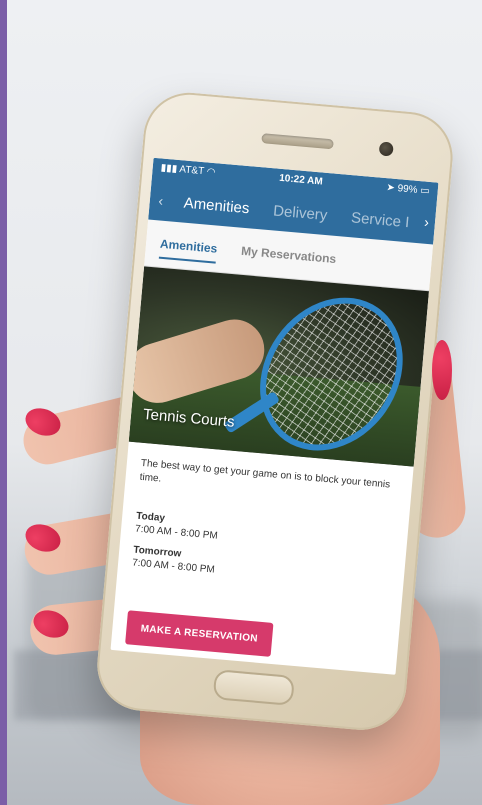  I want to click on more-details-link: More Details, so click(146, 664).